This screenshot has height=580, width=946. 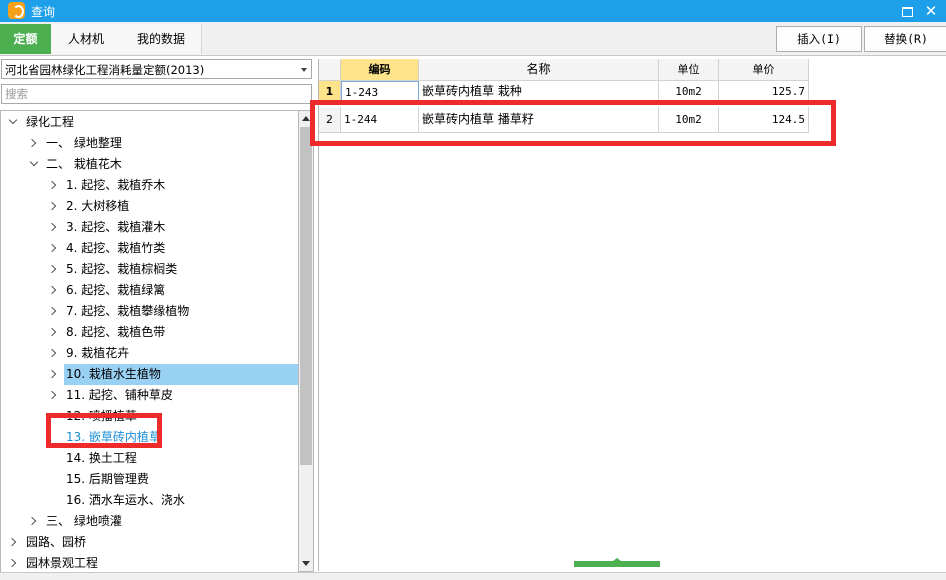 What do you see at coordinates (116, 290) in the screenshot?
I see `tree-node-label: 6. 起挖、栽植绿篱` at bounding box center [116, 290].